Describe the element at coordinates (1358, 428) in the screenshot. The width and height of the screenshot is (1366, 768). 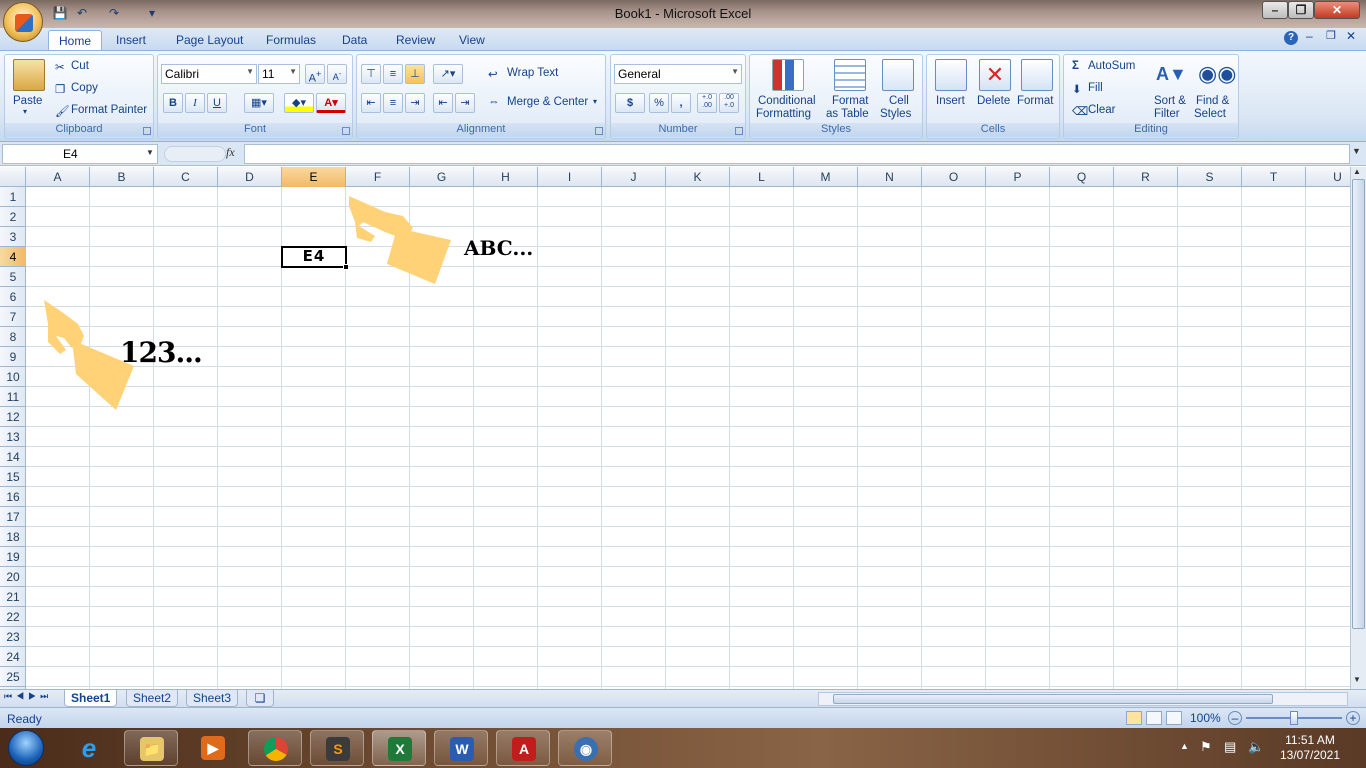
I see `vertical-scrollbar: ▲ ▼` at that location.